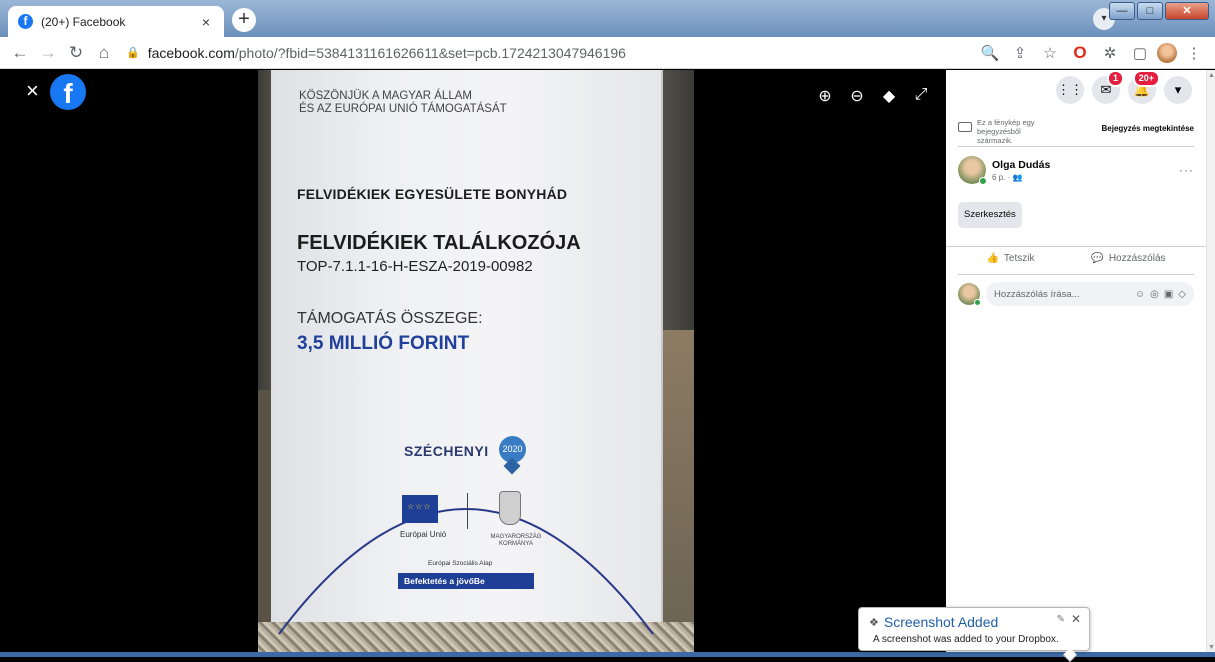 The height and width of the screenshot is (662, 1215). What do you see at coordinates (941, 622) in the screenshot?
I see `toast-title: Screenshot Added` at bounding box center [941, 622].